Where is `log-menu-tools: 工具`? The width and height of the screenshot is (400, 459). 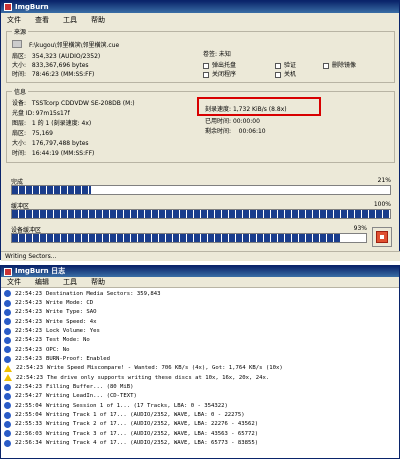
log-menu-tools: 工具 is located at coordinates (70, 282).